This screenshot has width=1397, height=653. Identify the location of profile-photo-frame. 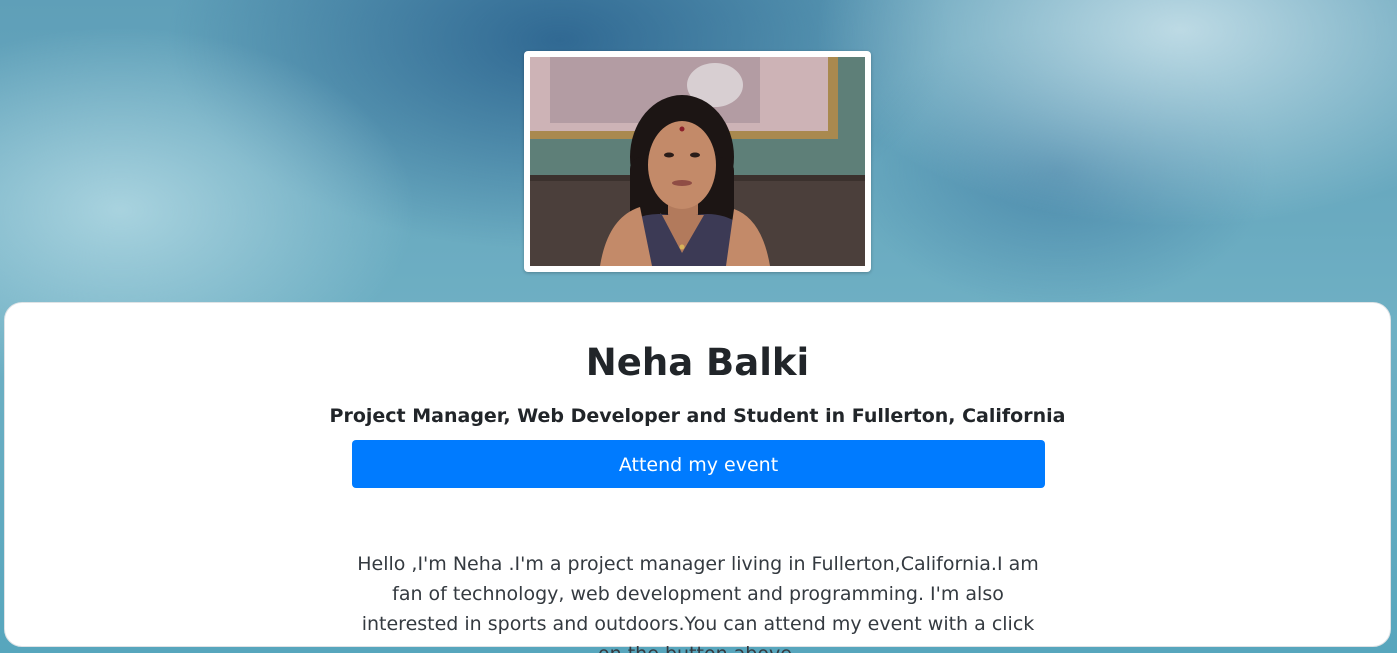
(697, 161).